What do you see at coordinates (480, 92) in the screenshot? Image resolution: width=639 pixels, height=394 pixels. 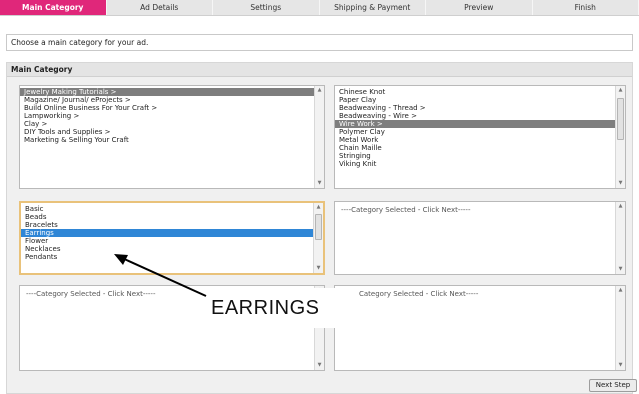 I see `list-item: Chinese Knot` at bounding box center [480, 92].